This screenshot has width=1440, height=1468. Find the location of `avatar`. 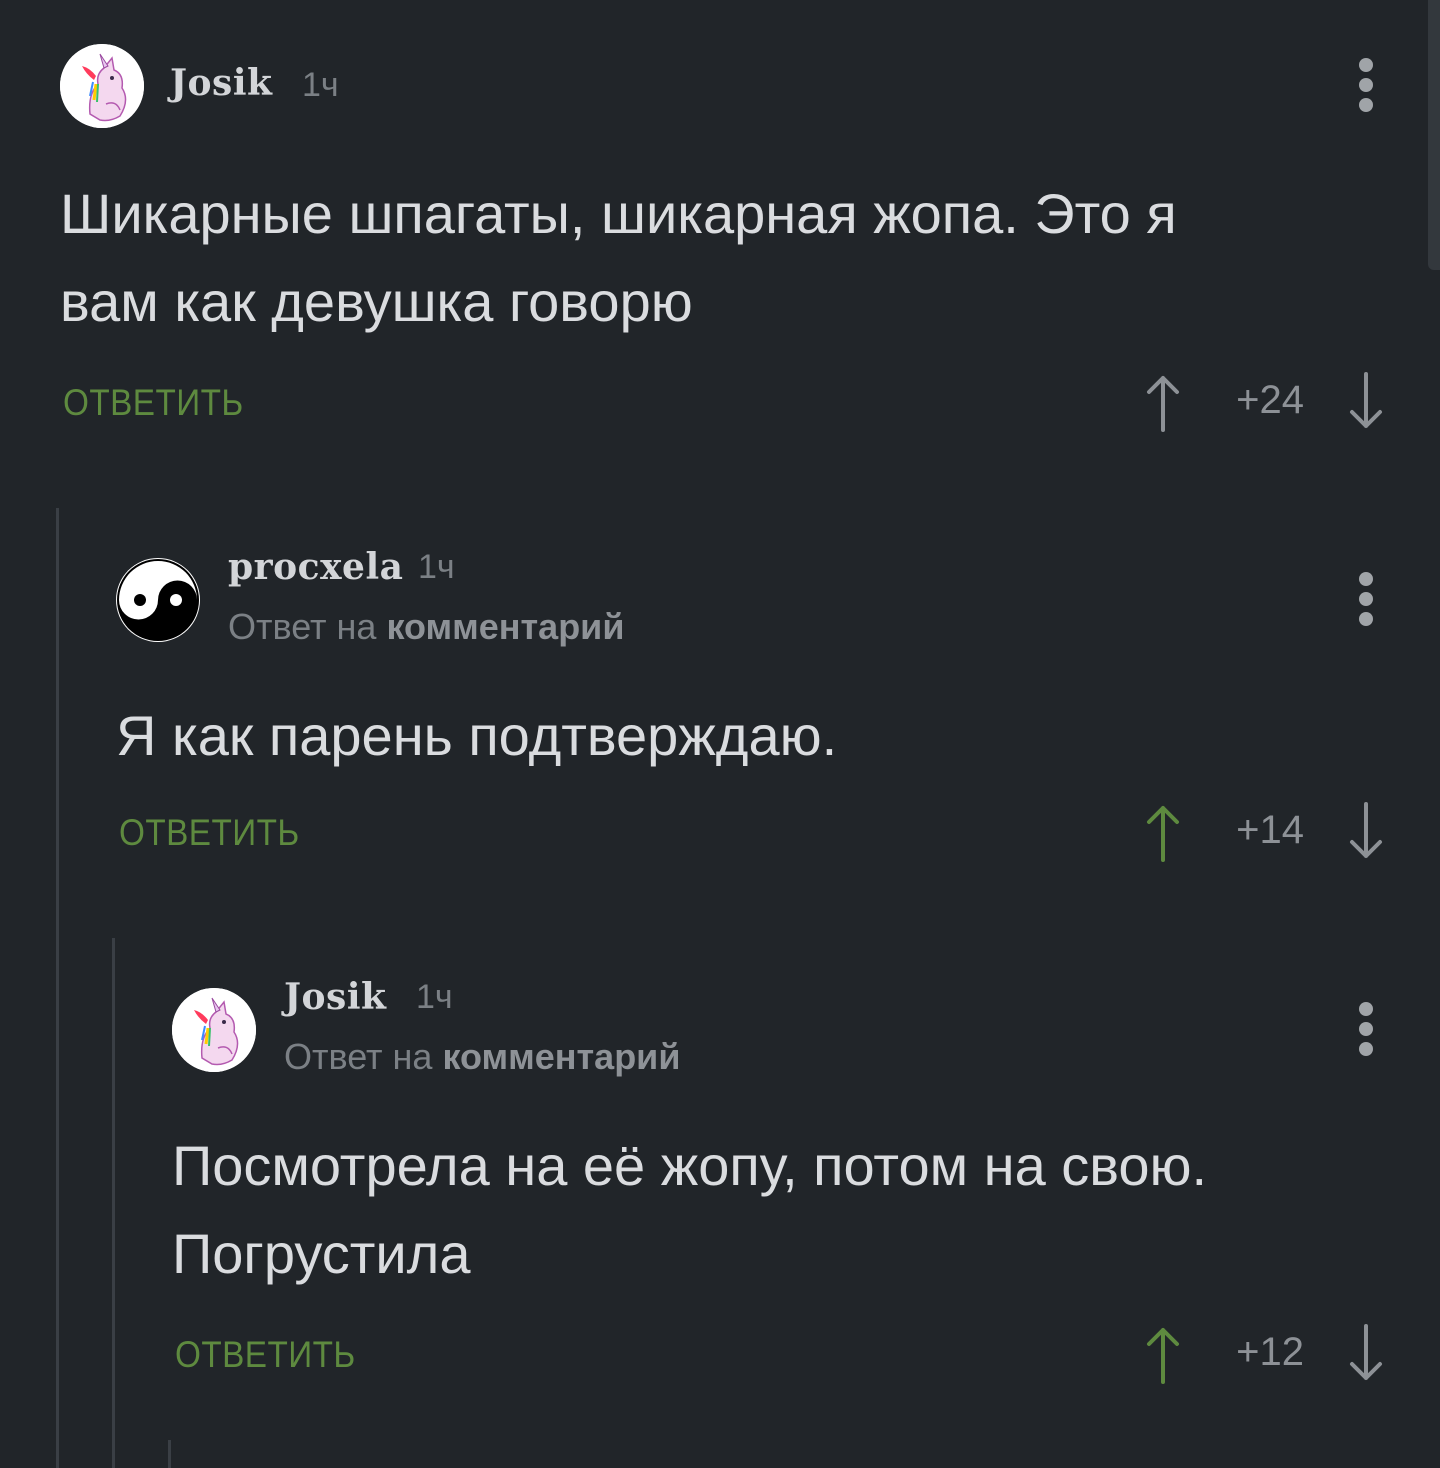

avatar is located at coordinates (214, 1030).